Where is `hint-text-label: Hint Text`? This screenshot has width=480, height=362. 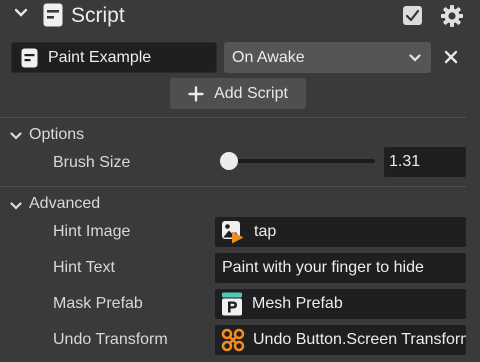 hint-text-label: Hint Text is located at coordinates (84, 267).